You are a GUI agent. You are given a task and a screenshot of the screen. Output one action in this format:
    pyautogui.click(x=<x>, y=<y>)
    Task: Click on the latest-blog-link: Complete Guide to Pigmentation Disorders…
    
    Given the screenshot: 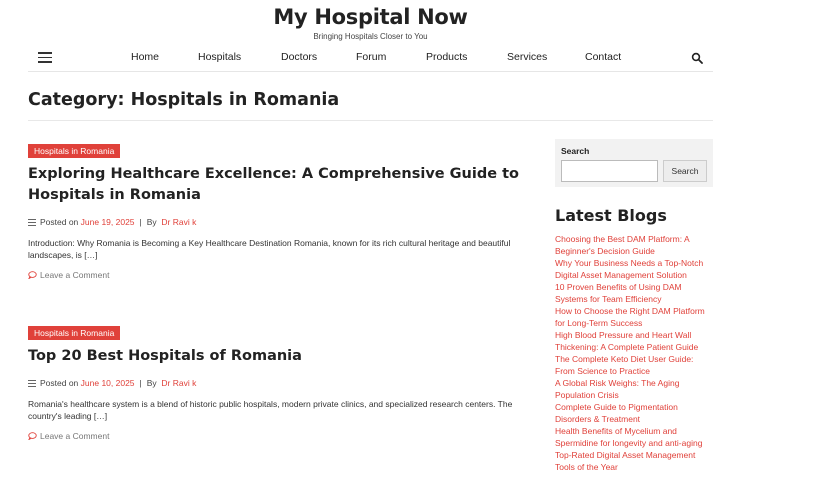 What is the action you would take?
    pyautogui.click(x=635, y=413)
    